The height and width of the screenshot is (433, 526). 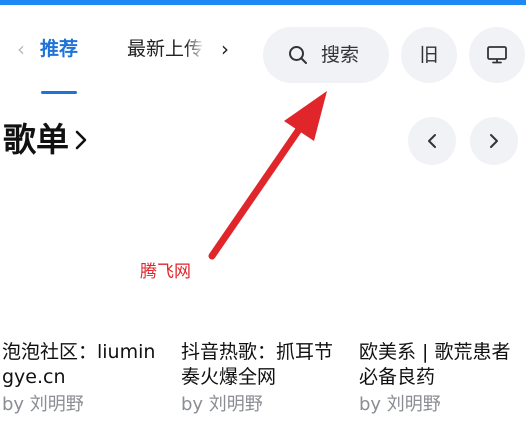 What do you see at coordinates (82, 365) in the screenshot?
I see `playlist-card-title: 泡泡社区：liumingye.cn` at bounding box center [82, 365].